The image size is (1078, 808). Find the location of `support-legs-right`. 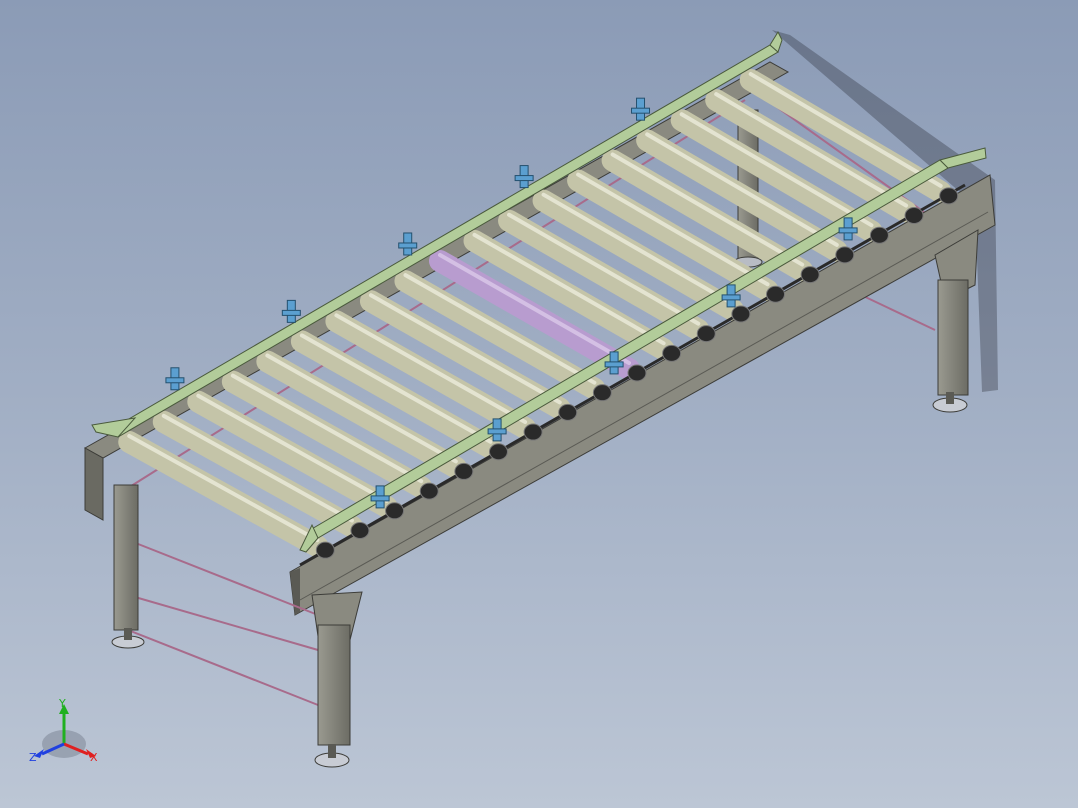

support-legs-right is located at coordinates (955, 321).